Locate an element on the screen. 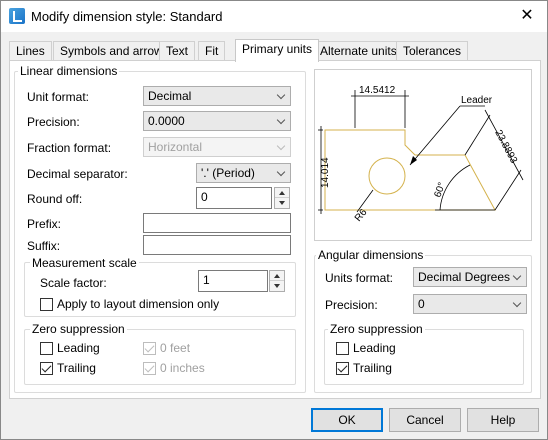  cancel-button: Cancel is located at coordinates (425, 420).